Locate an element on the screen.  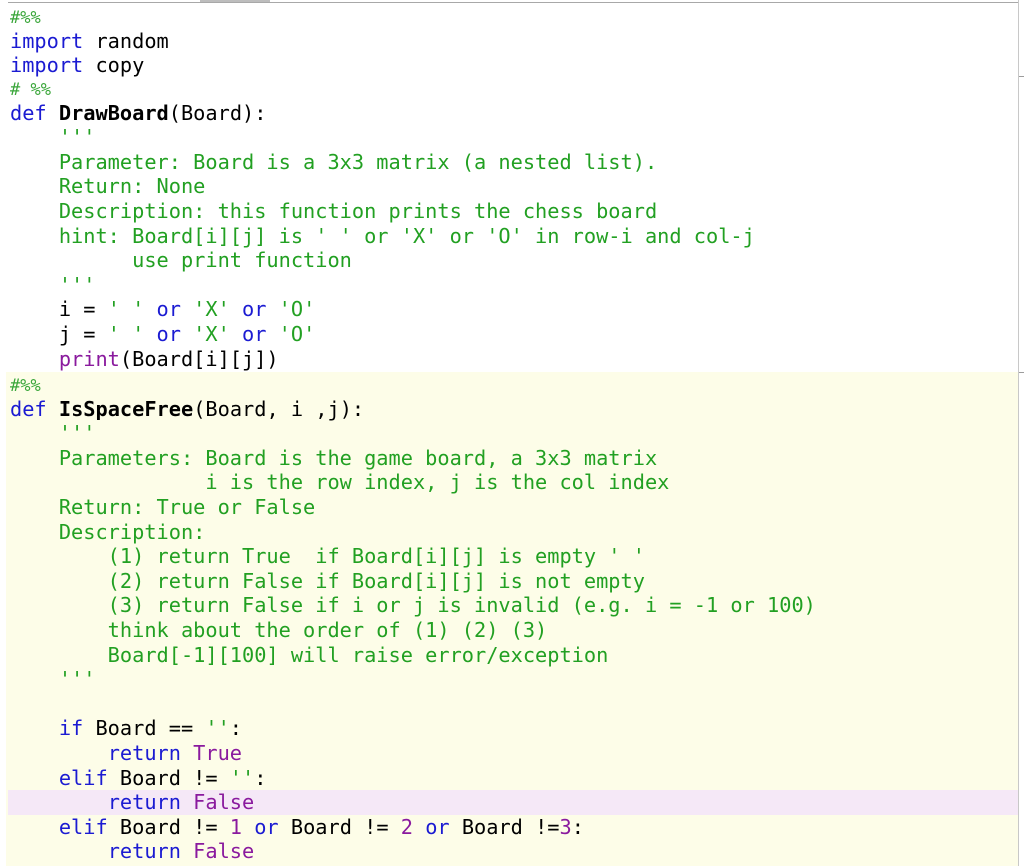
code-line: elif Board != '': is located at coordinates (138, 778).